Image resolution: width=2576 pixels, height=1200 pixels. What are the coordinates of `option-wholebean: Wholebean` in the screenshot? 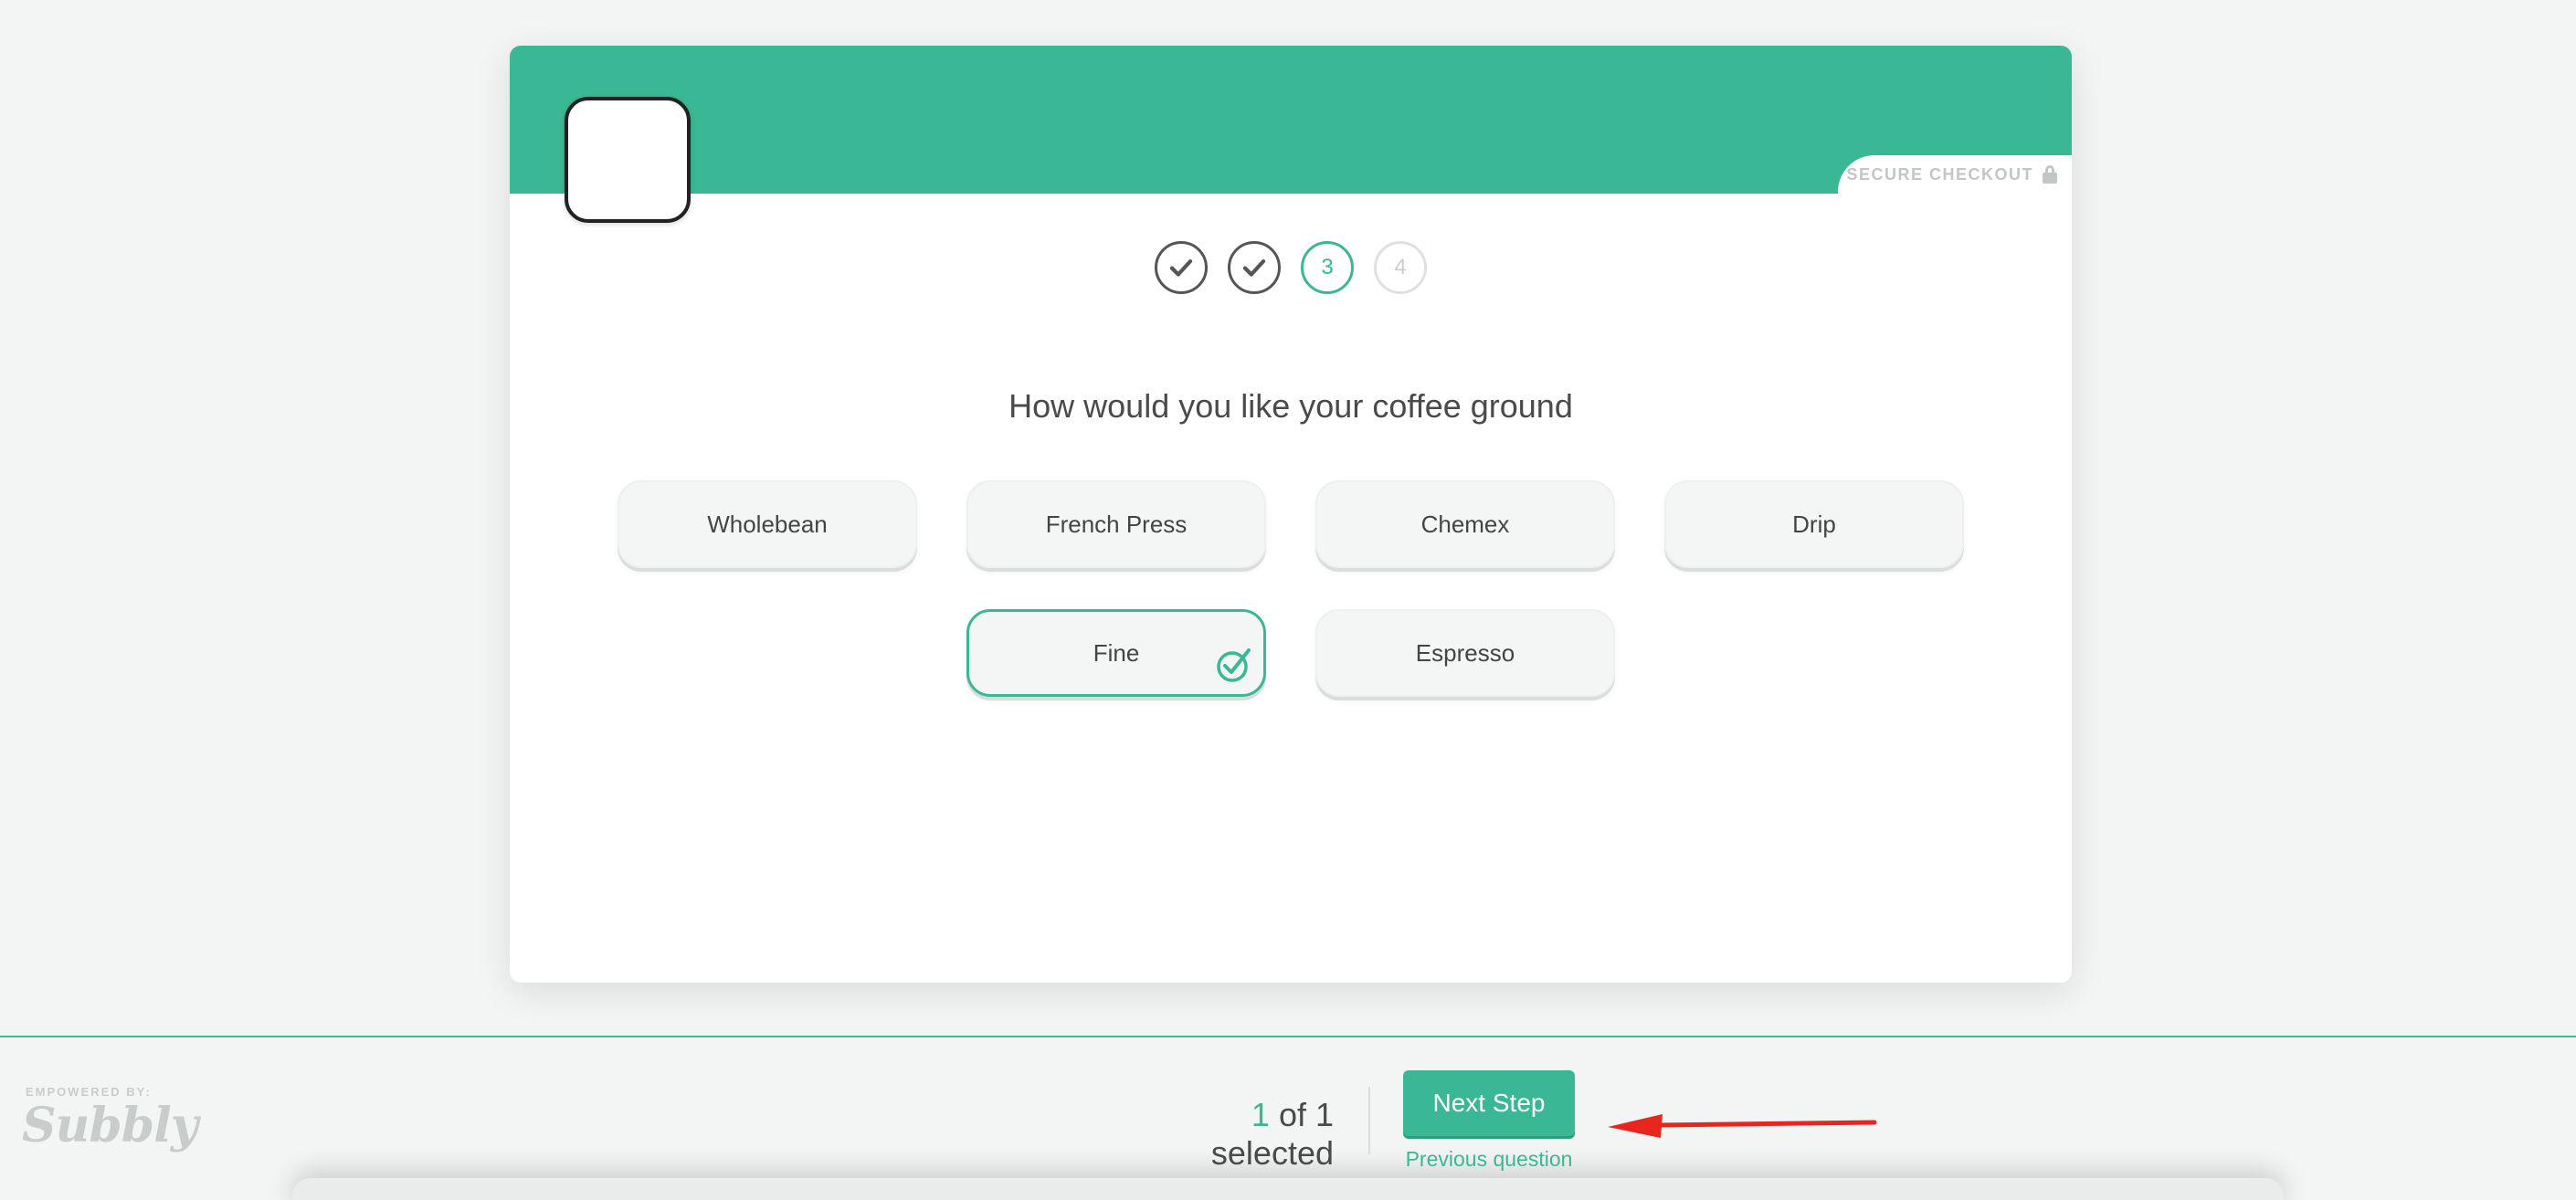 It's located at (767, 524).